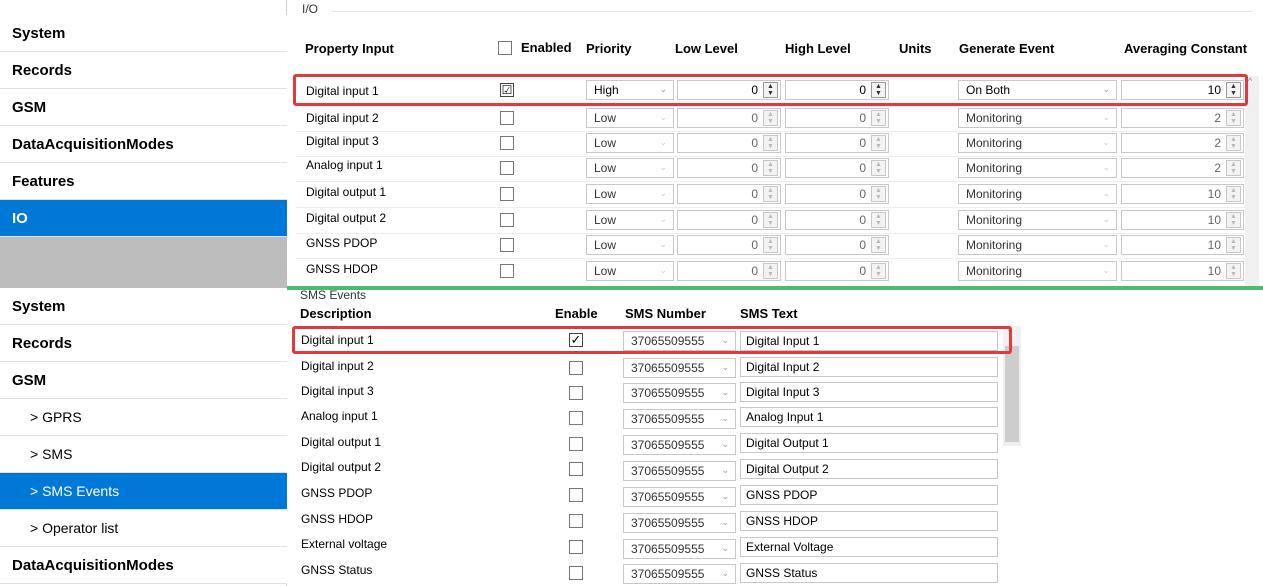 Image resolution: width=1263 pixels, height=586 pixels. Describe the element at coordinates (869, 367) in the screenshot. I see `sms-text-input: Digital Input 2` at that location.